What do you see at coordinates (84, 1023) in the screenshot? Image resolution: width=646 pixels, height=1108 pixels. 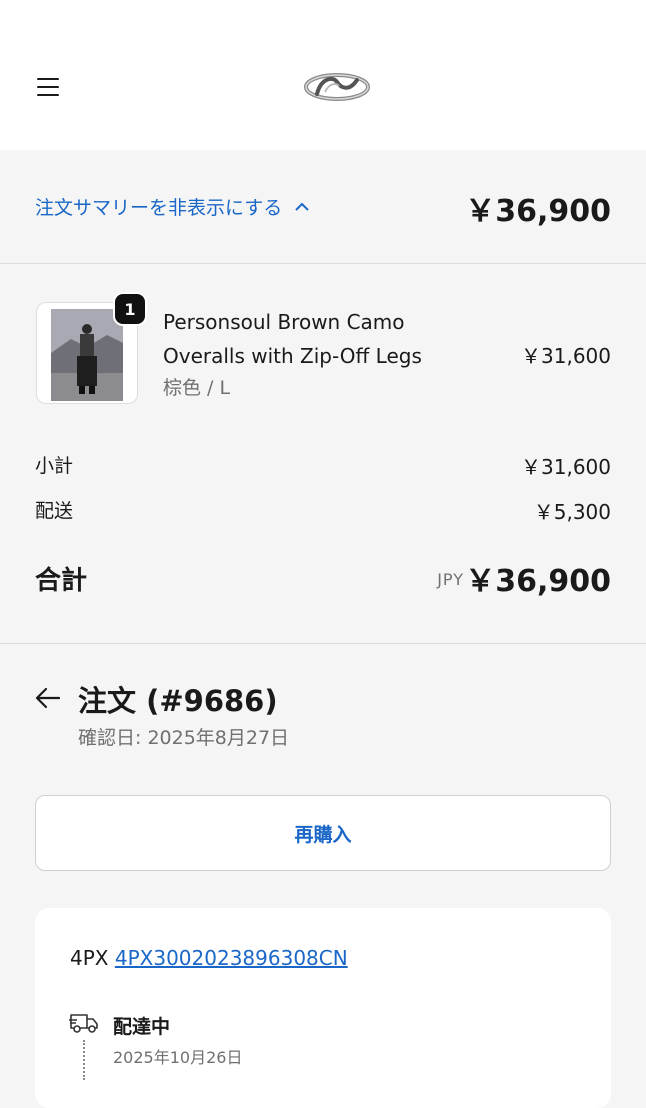 I see `delivery-truck-icon` at bounding box center [84, 1023].